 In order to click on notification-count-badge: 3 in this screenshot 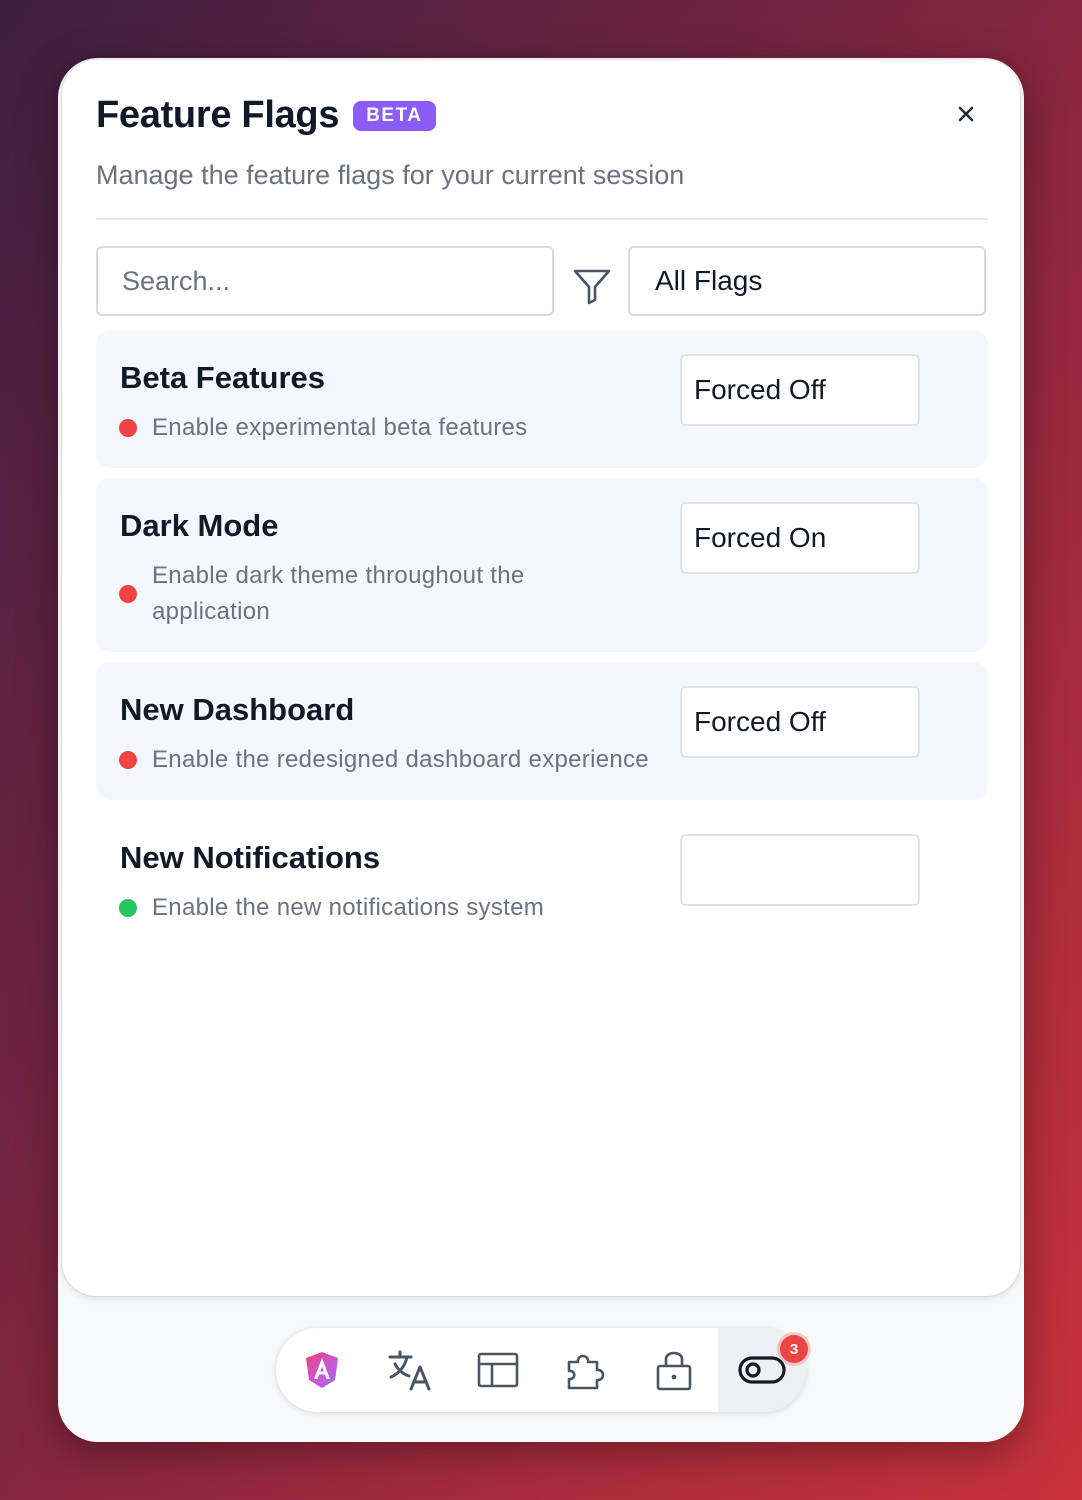, I will do `click(794, 1349)`.